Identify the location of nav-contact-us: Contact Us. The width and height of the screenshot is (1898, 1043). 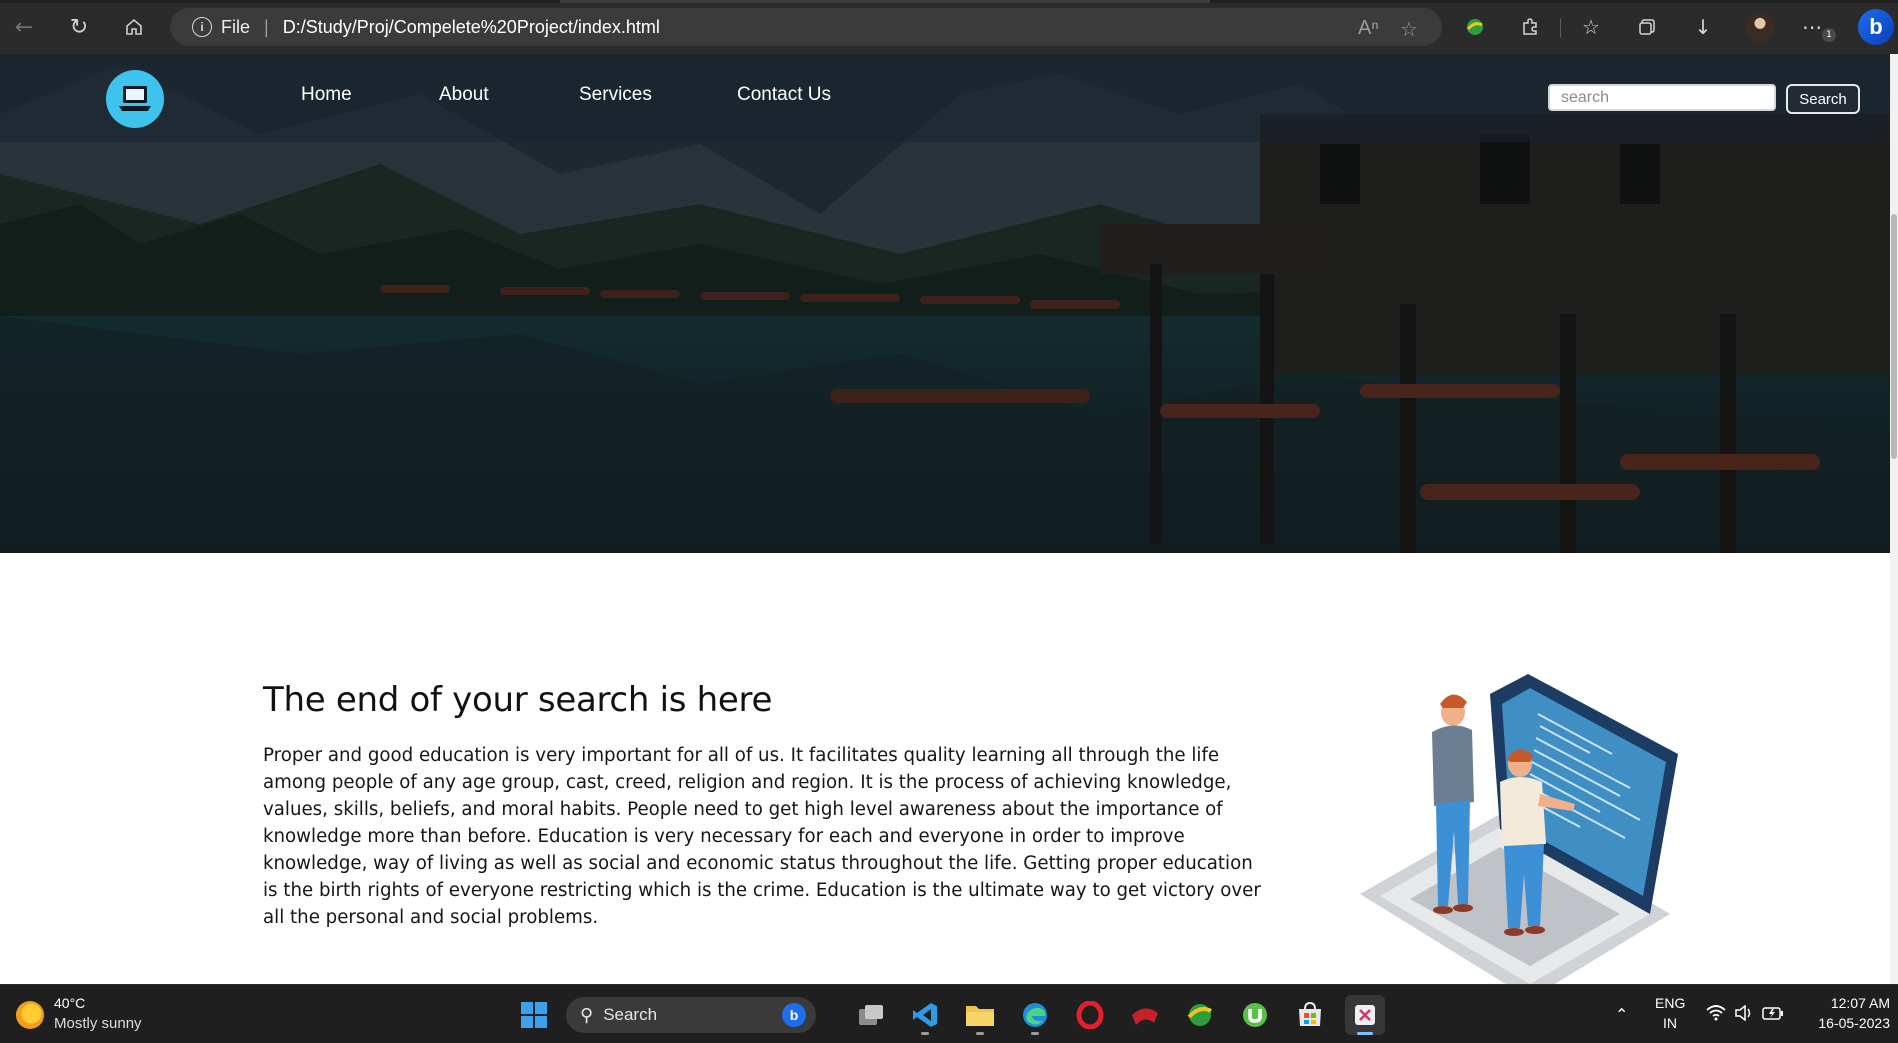
(784, 95).